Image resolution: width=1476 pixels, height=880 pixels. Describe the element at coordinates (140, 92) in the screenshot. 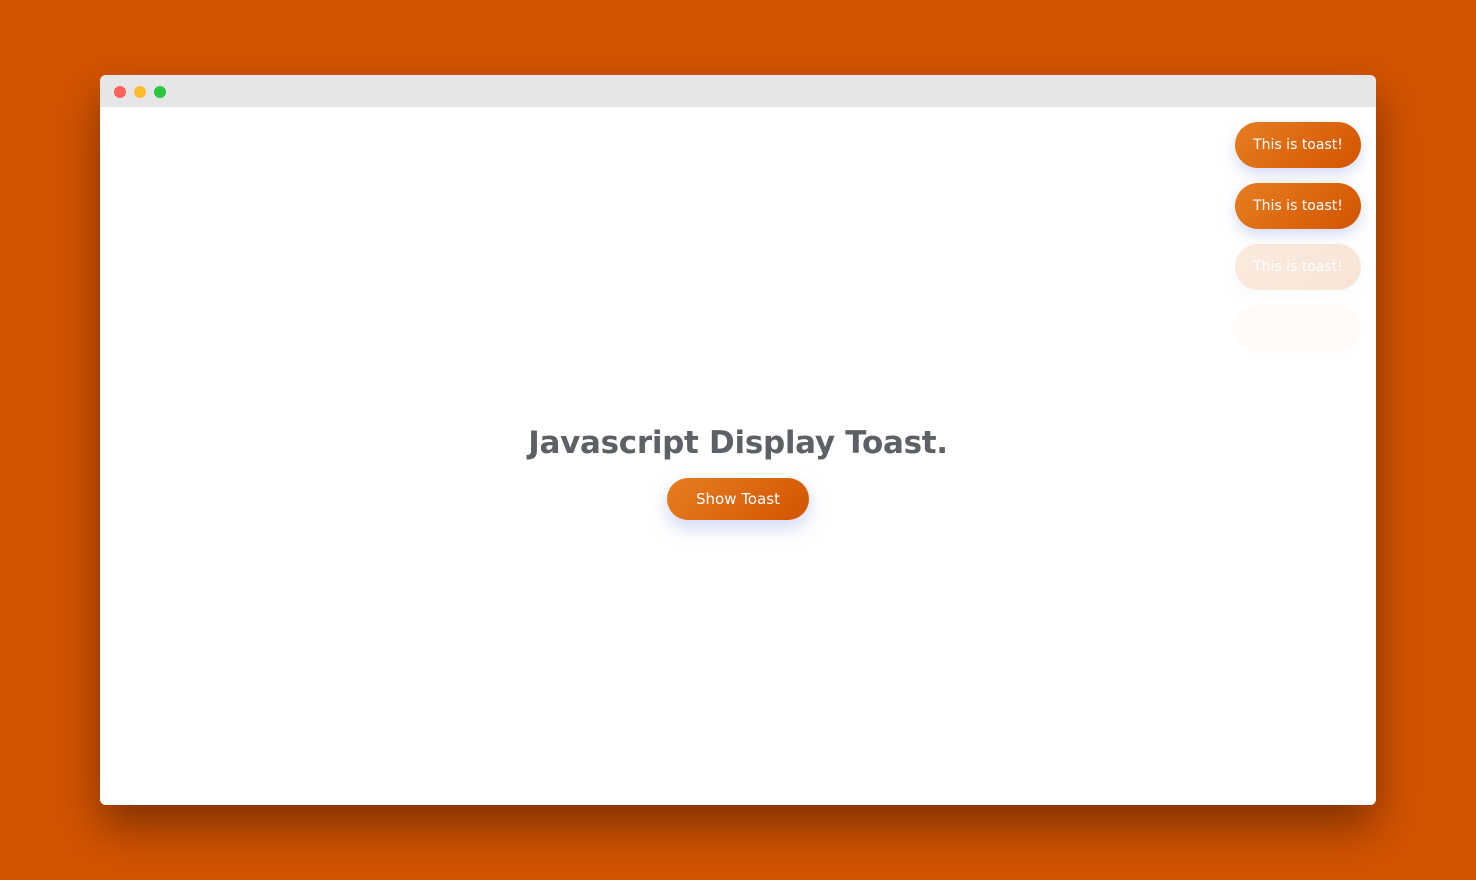

I see `minimize-window-button` at that location.